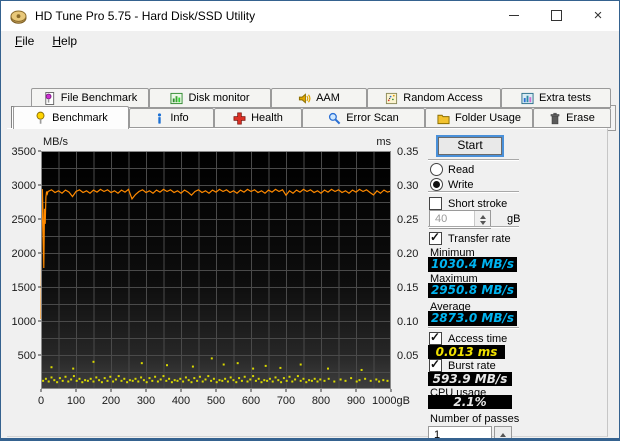 The width and height of the screenshot is (620, 441). I want to click on burst-rate-label: Burst rate, so click(472, 366).